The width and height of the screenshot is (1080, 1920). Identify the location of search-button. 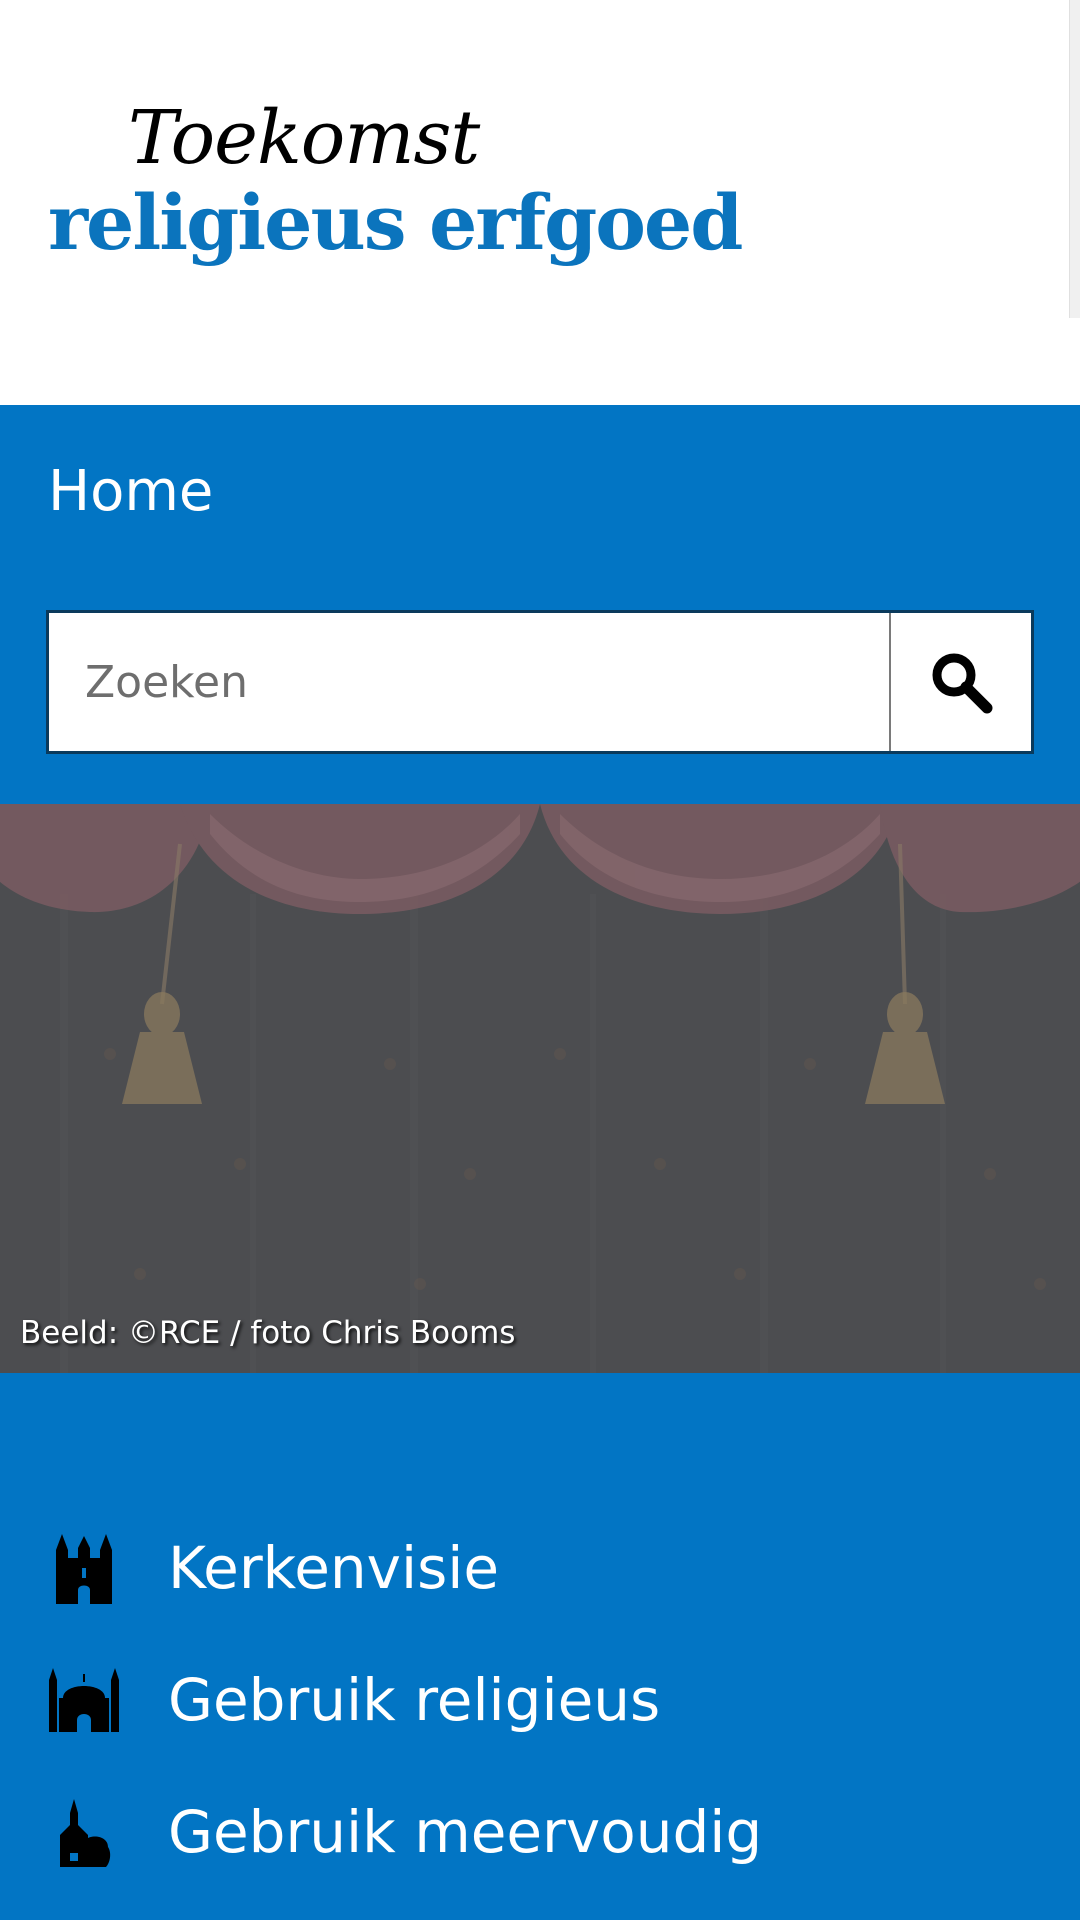
(960, 682).